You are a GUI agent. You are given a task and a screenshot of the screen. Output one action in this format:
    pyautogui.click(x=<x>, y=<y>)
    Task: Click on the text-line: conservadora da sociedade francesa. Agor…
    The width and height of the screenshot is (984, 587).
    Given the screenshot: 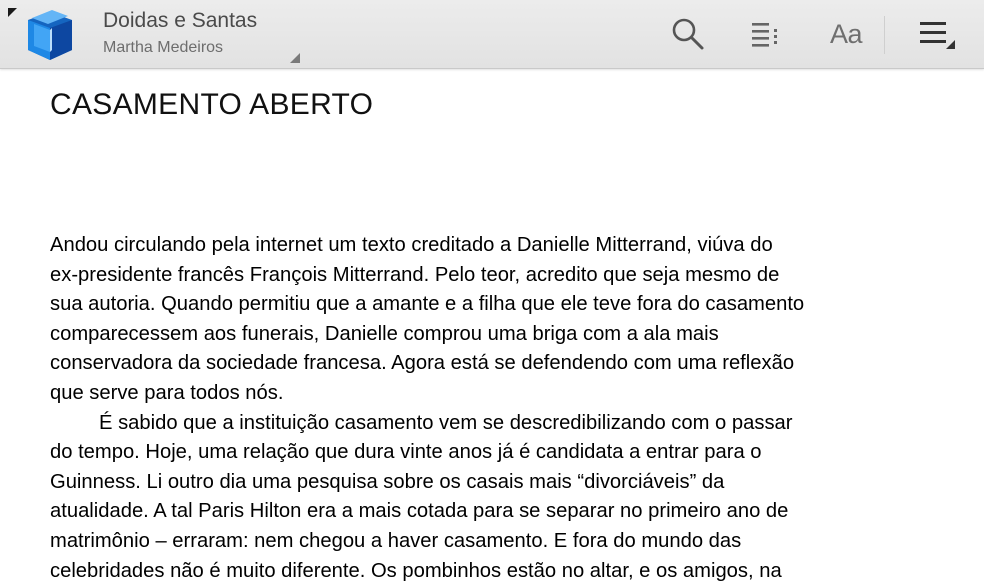 What is the action you would take?
    pyautogui.click(x=422, y=363)
    